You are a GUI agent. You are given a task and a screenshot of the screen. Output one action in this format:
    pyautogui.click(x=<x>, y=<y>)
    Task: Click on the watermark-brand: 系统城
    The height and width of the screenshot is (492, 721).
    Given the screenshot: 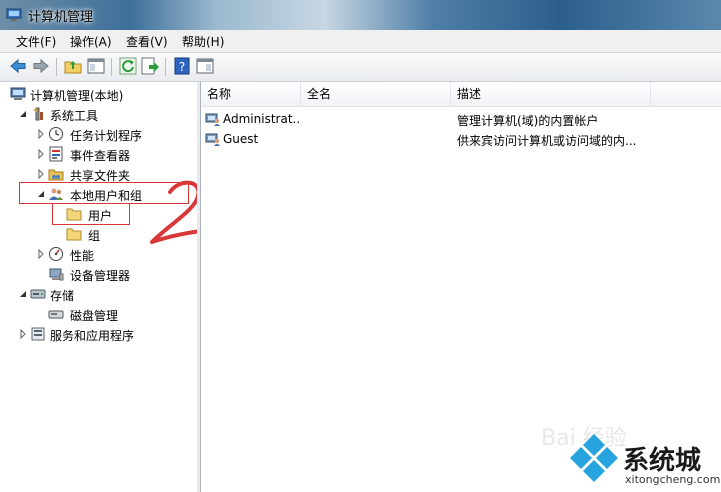 What is the action you would take?
    pyautogui.click(x=662, y=461)
    